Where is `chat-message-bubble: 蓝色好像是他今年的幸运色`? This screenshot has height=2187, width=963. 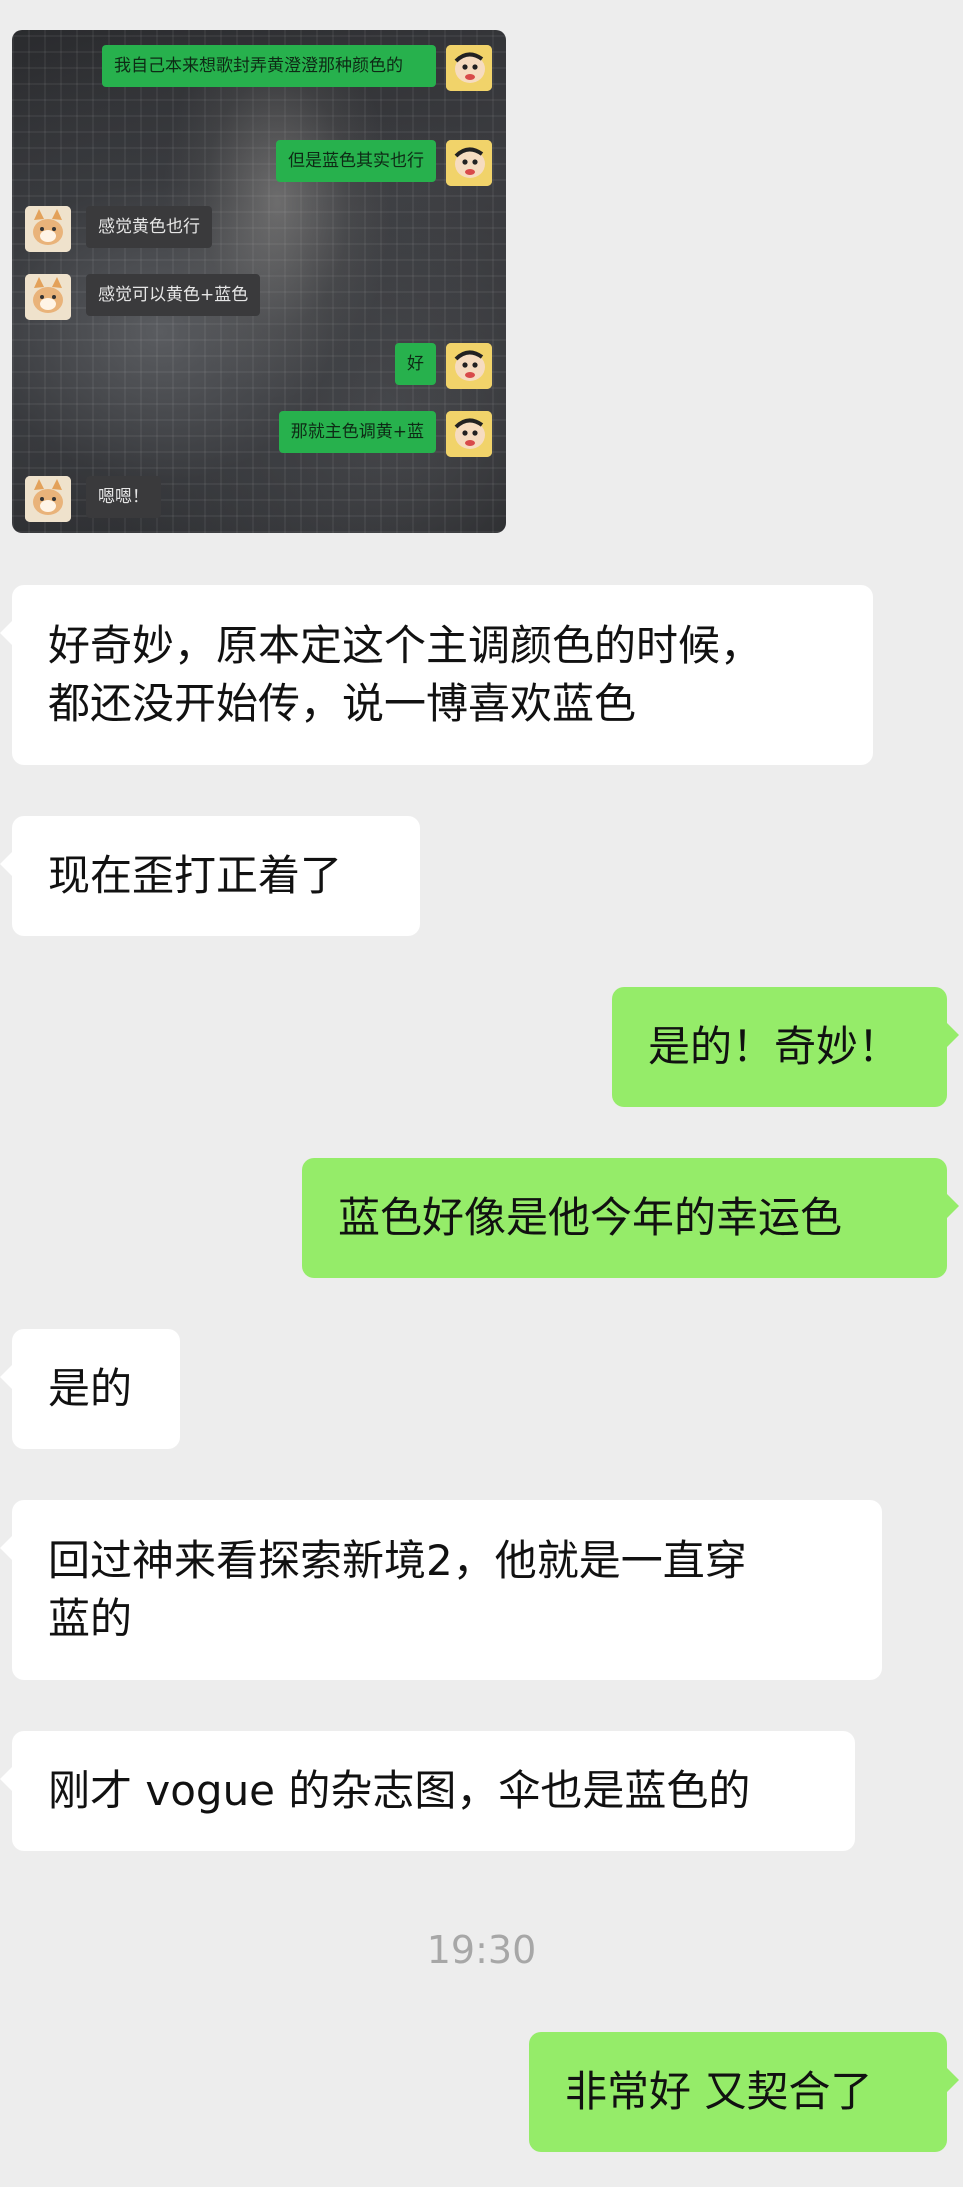
chat-message-bubble: 蓝色好像是他今年的幸运色 is located at coordinates (630, 1218).